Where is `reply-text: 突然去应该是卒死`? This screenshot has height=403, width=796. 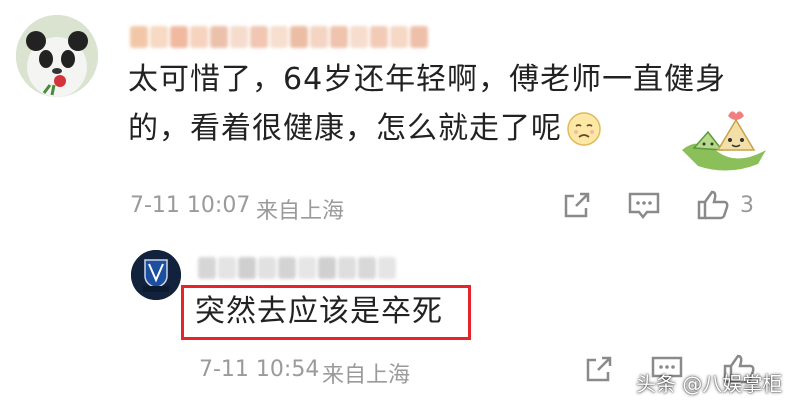 reply-text: 突然去应该是卒死 is located at coordinates (319, 311).